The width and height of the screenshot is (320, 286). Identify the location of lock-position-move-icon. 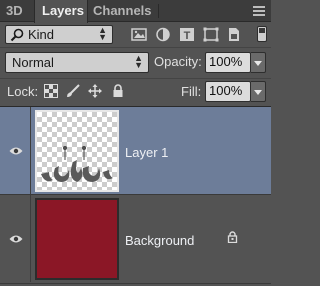
(95, 91).